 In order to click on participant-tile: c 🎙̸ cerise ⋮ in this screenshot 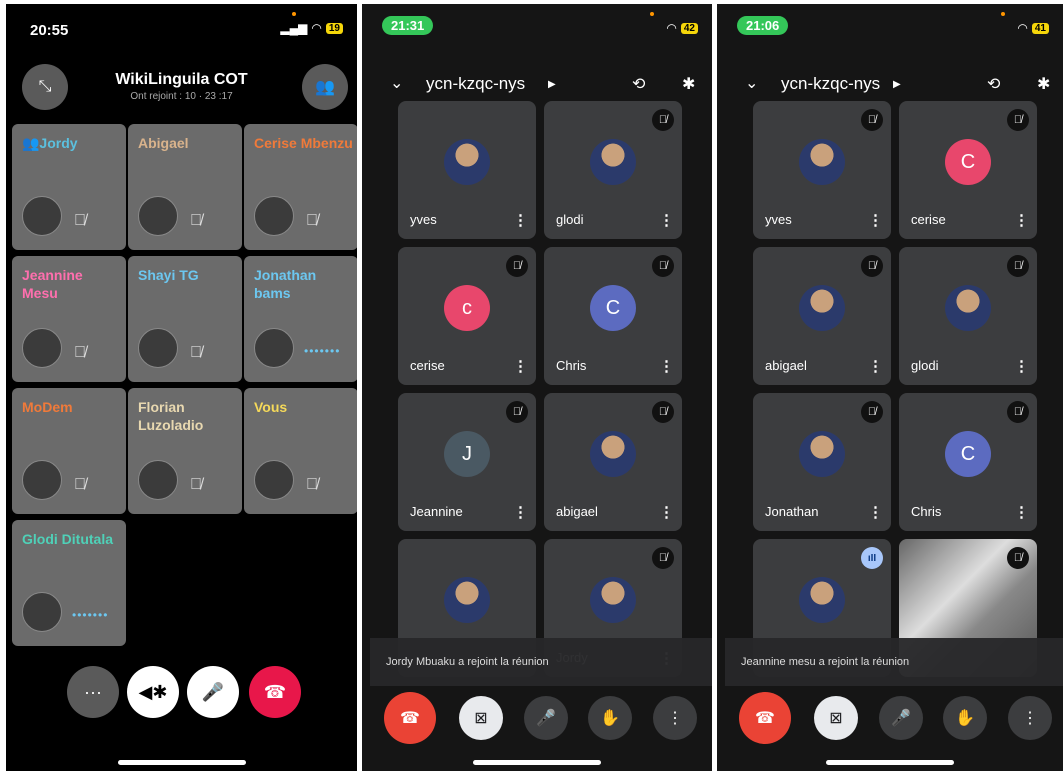, I will do `click(467, 316)`.